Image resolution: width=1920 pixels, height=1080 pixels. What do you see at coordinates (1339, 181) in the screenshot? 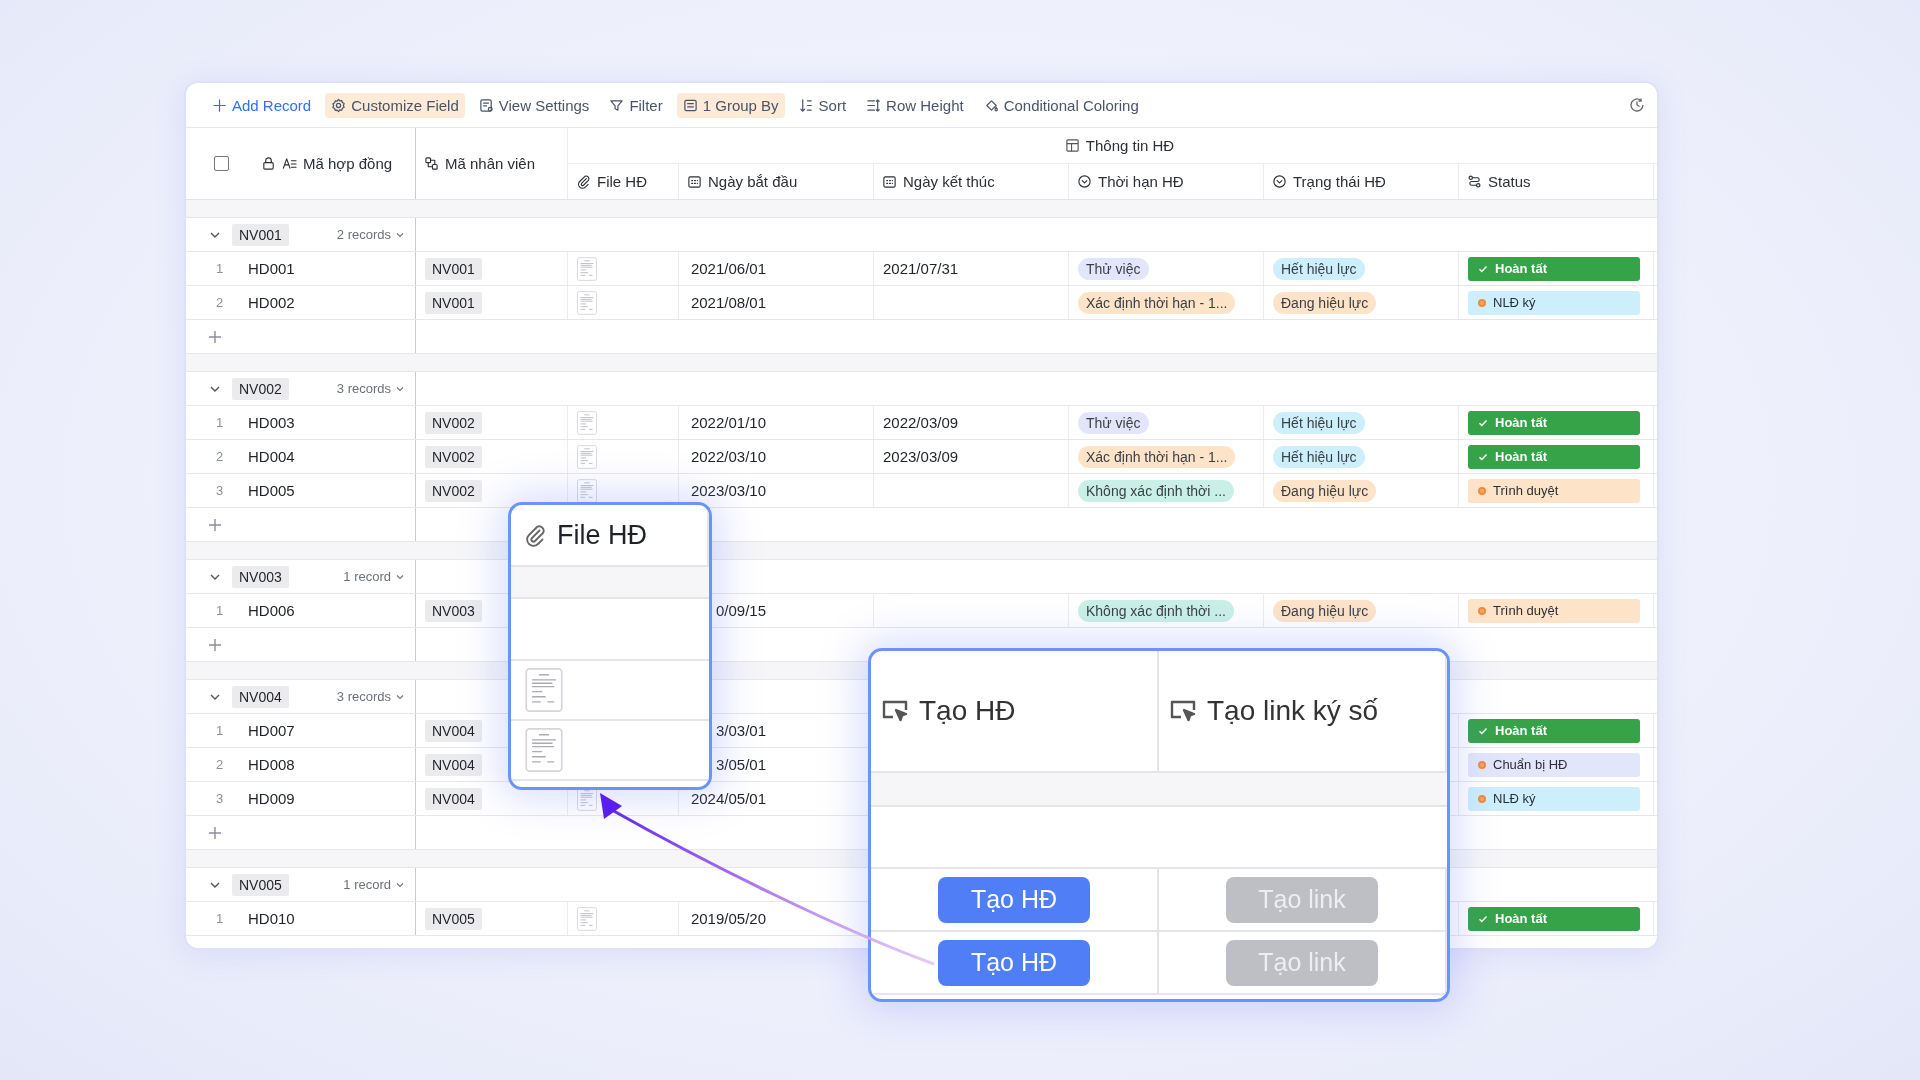
I see `column-header: Trạng thái HĐ` at bounding box center [1339, 181].